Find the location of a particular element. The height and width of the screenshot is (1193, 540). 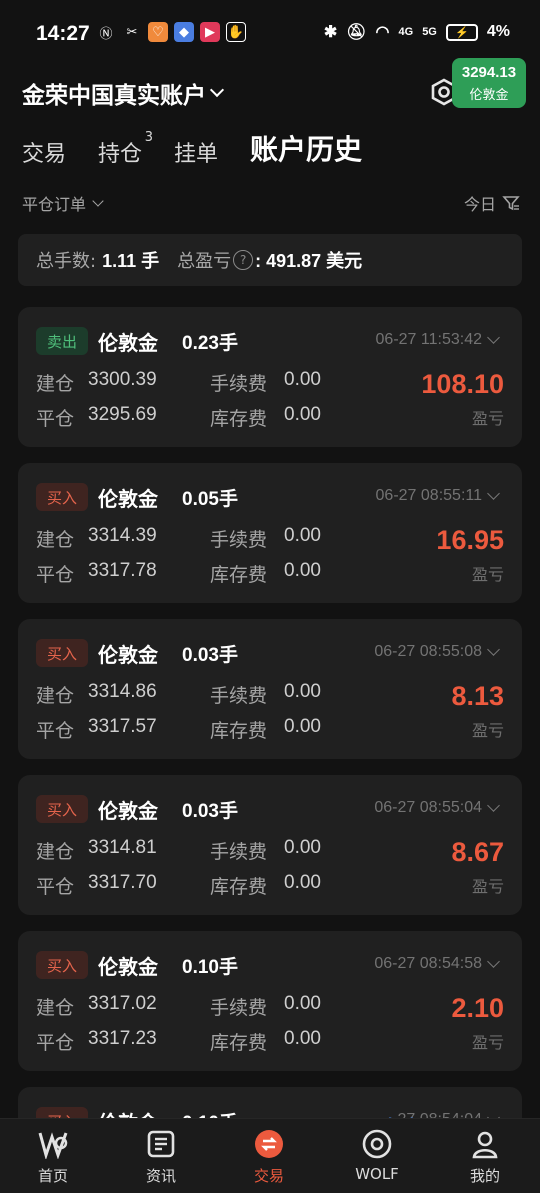

bottom-nav: 首页 资讯 交易 WOLF 我的 is located at coordinates (270, 1155).